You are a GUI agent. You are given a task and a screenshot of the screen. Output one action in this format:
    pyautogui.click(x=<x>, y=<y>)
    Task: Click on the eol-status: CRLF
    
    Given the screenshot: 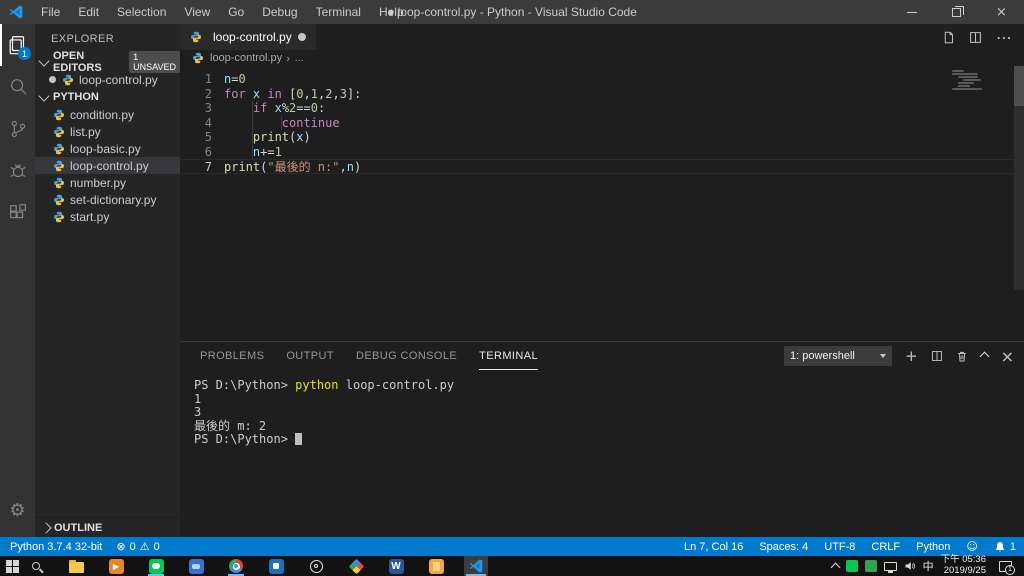 What is the action you would take?
    pyautogui.click(x=885, y=547)
    